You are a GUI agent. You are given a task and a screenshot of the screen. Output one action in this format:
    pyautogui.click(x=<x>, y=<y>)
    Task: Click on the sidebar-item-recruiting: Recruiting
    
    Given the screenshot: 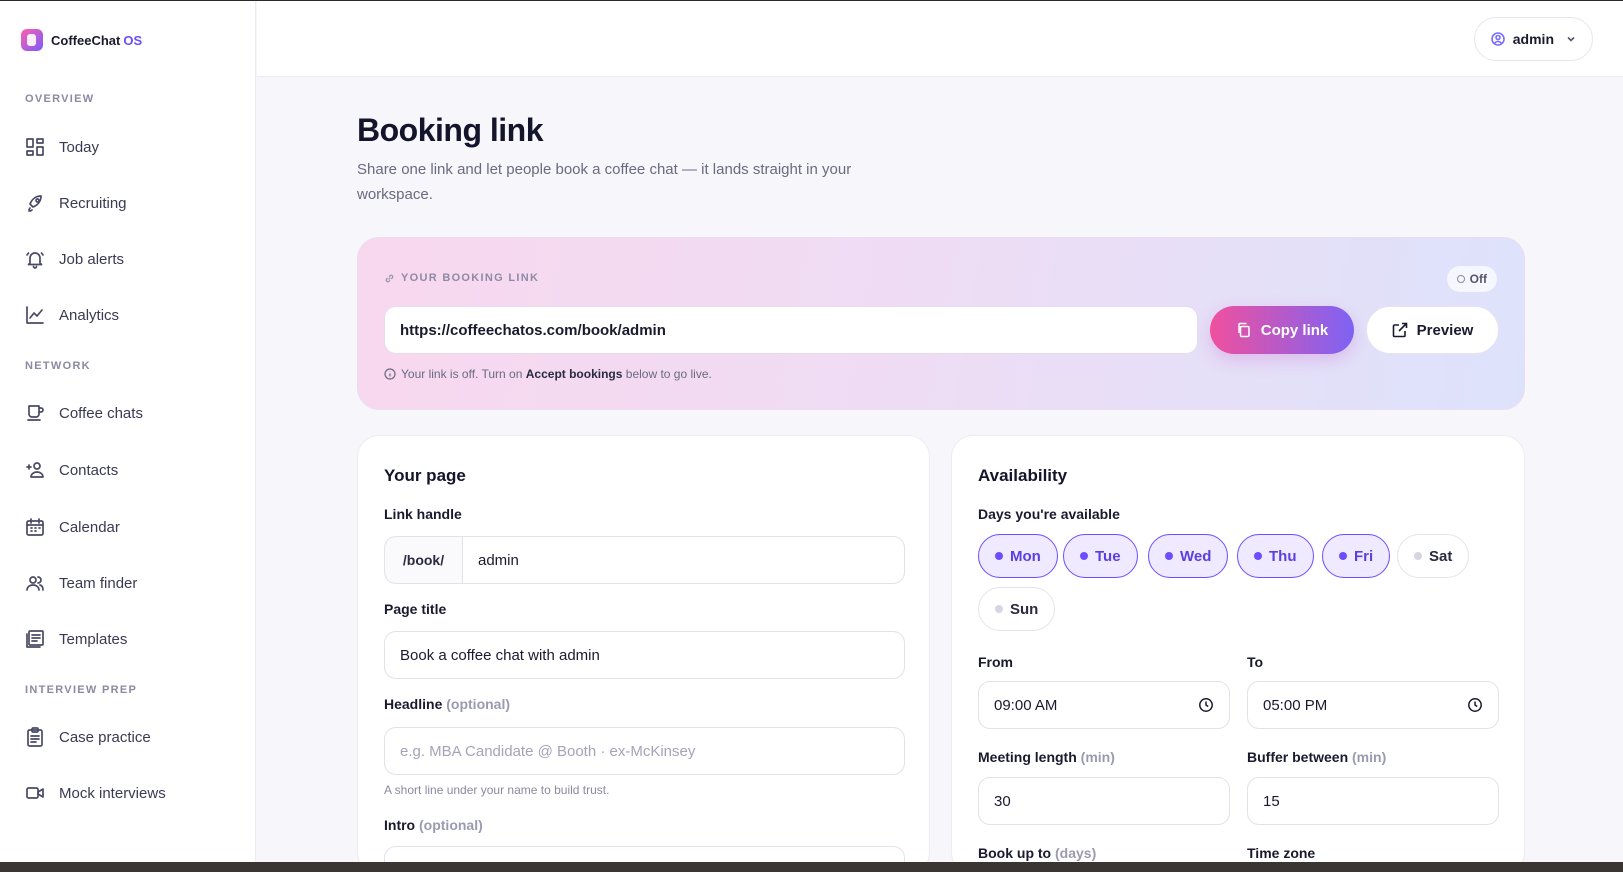 What is the action you would take?
    pyautogui.click(x=76, y=203)
    